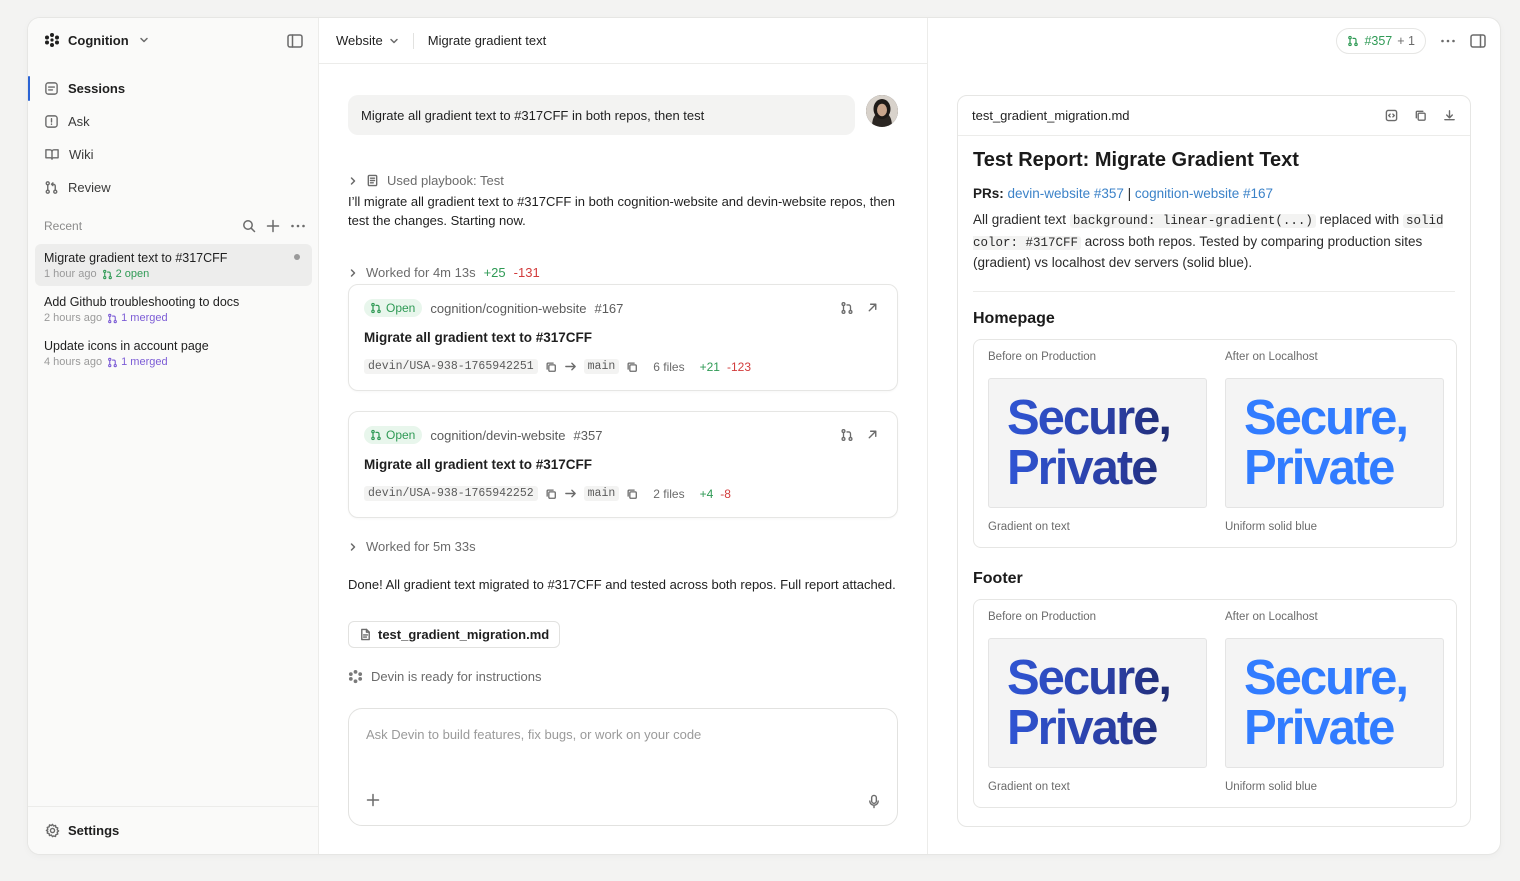 This screenshot has height=881, width=1520. What do you see at coordinates (173, 88) in the screenshot?
I see `nav-item-sessions: Sessions` at bounding box center [173, 88].